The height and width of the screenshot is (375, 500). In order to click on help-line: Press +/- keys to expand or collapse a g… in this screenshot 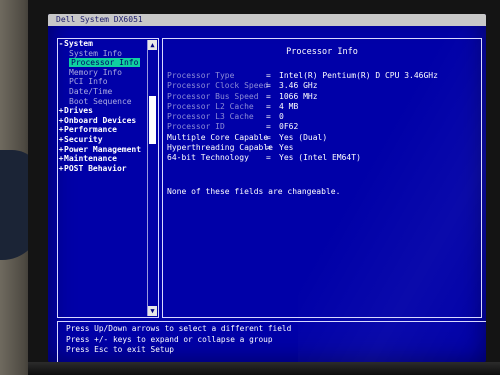, I will do `click(169, 339)`.